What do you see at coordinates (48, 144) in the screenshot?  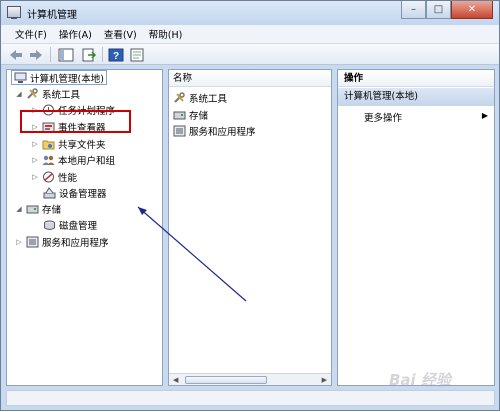 I see `shared-folder-icon` at bounding box center [48, 144].